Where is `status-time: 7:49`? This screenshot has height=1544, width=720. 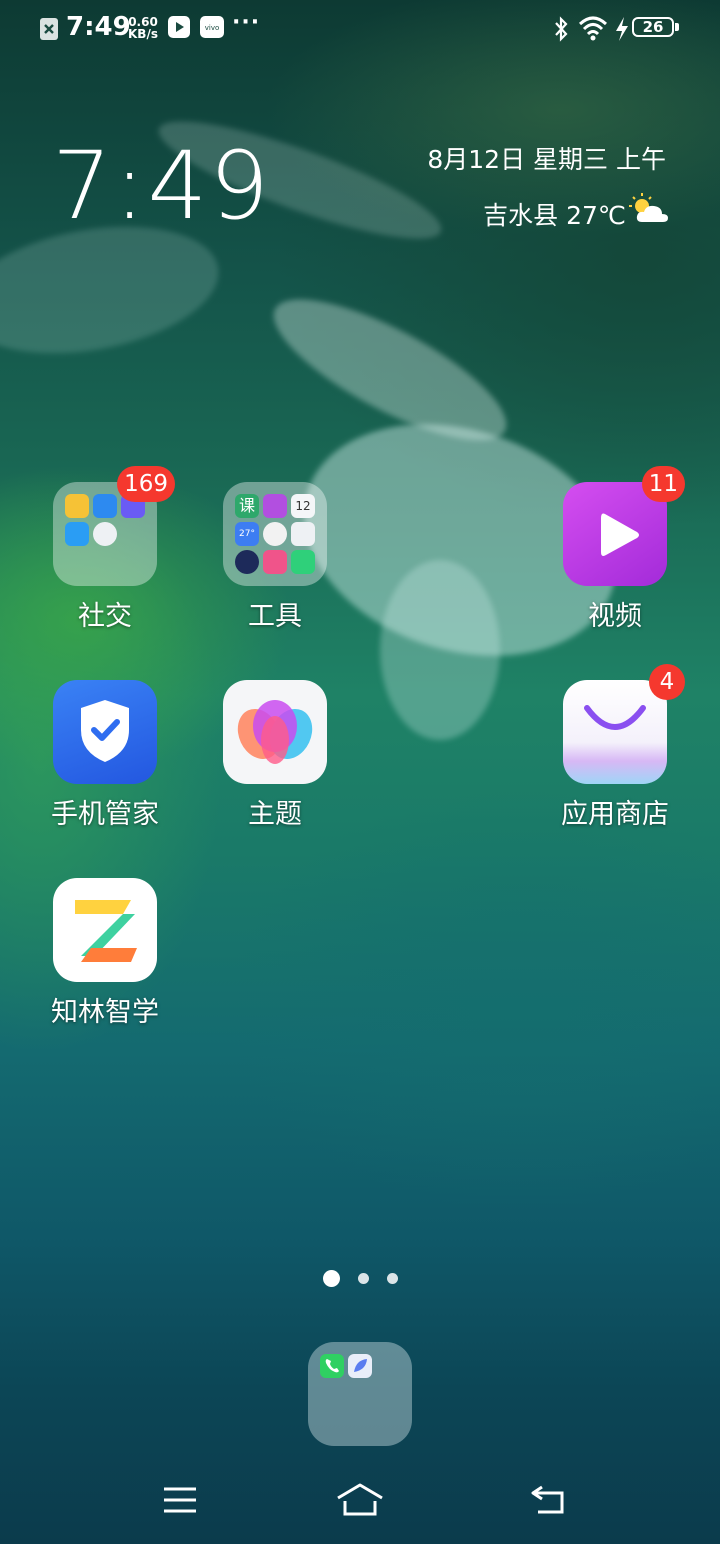
status-time: 7:49 is located at coordinates (98, 27).